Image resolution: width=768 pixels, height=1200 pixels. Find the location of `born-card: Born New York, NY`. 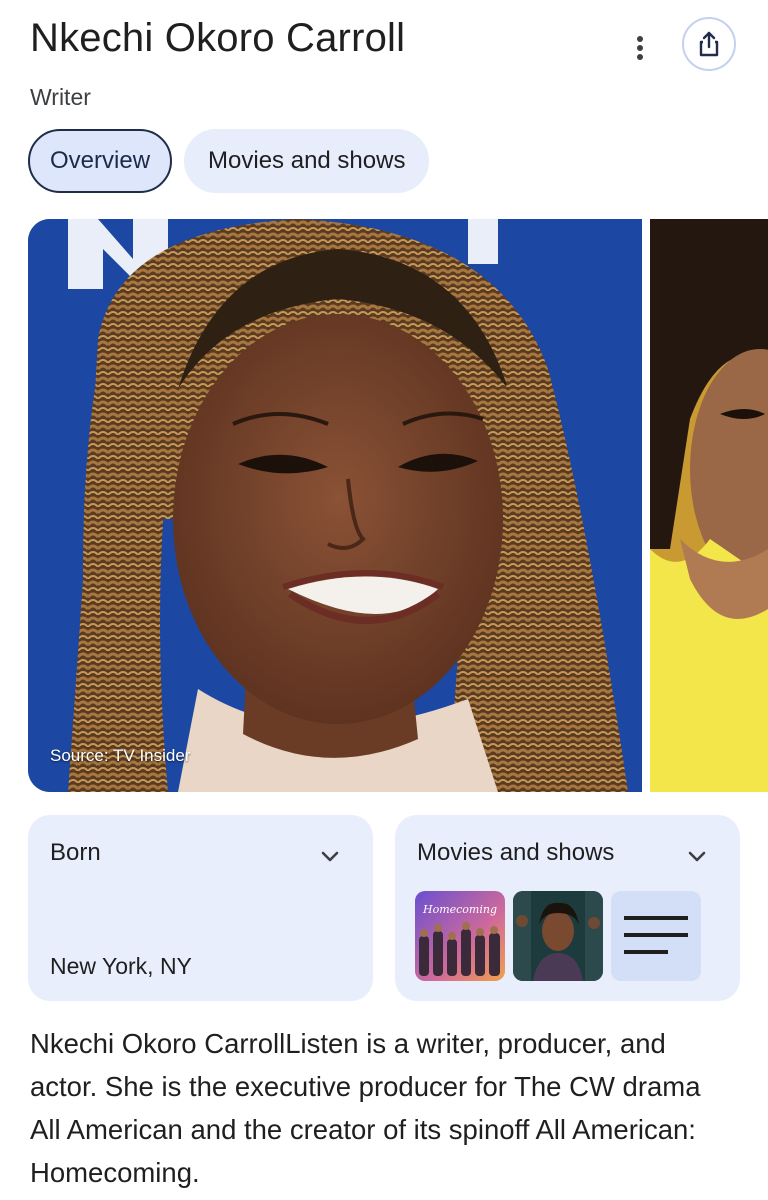

born-card: Born New York, NY is located at coordinates (200, 908).